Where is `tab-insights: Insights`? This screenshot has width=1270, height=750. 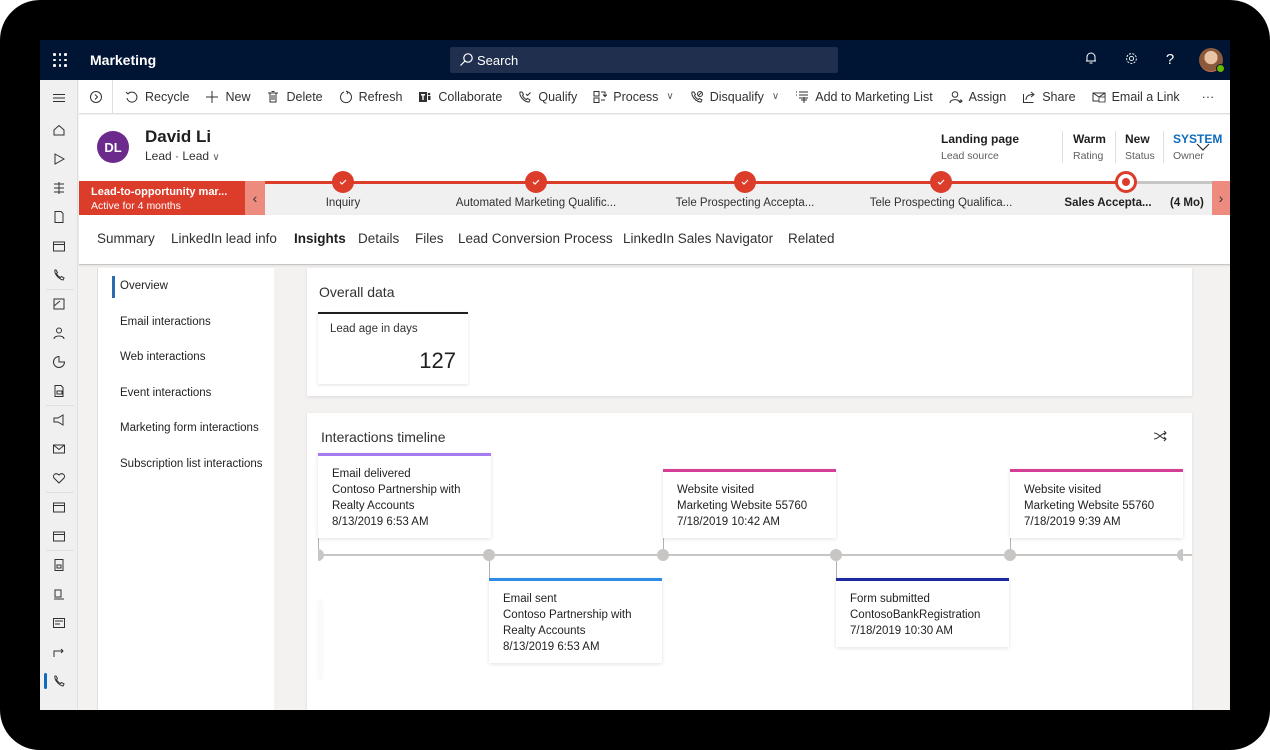
tab-insights: Insights is located at coordinates (320, 238).